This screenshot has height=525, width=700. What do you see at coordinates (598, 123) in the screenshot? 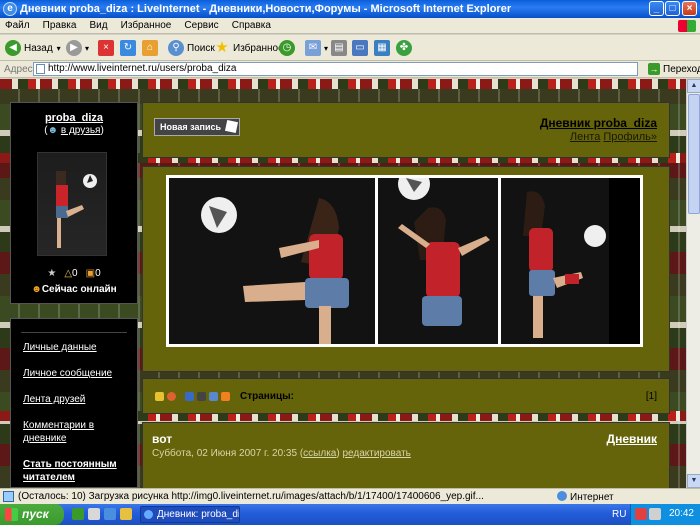
I see `blog-title: Дневник proba_diza` at bounding box center [598, 123].